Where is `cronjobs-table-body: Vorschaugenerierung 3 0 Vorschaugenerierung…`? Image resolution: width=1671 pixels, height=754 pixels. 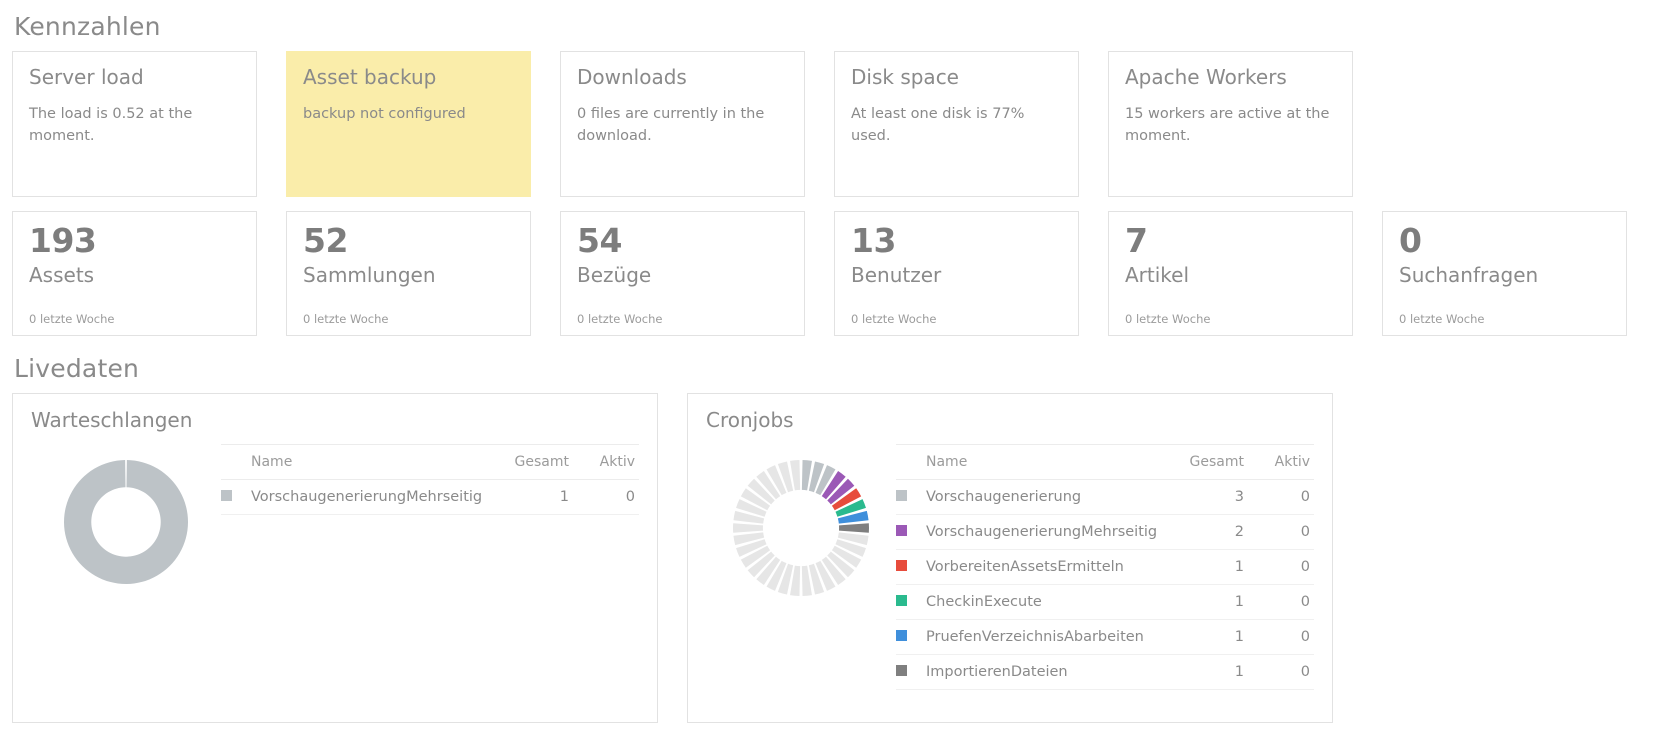
cronjobs-table-body: Vorschaugenerierung 3 0 Vorschaugenerierung… is located at coordinates (1105, 584).